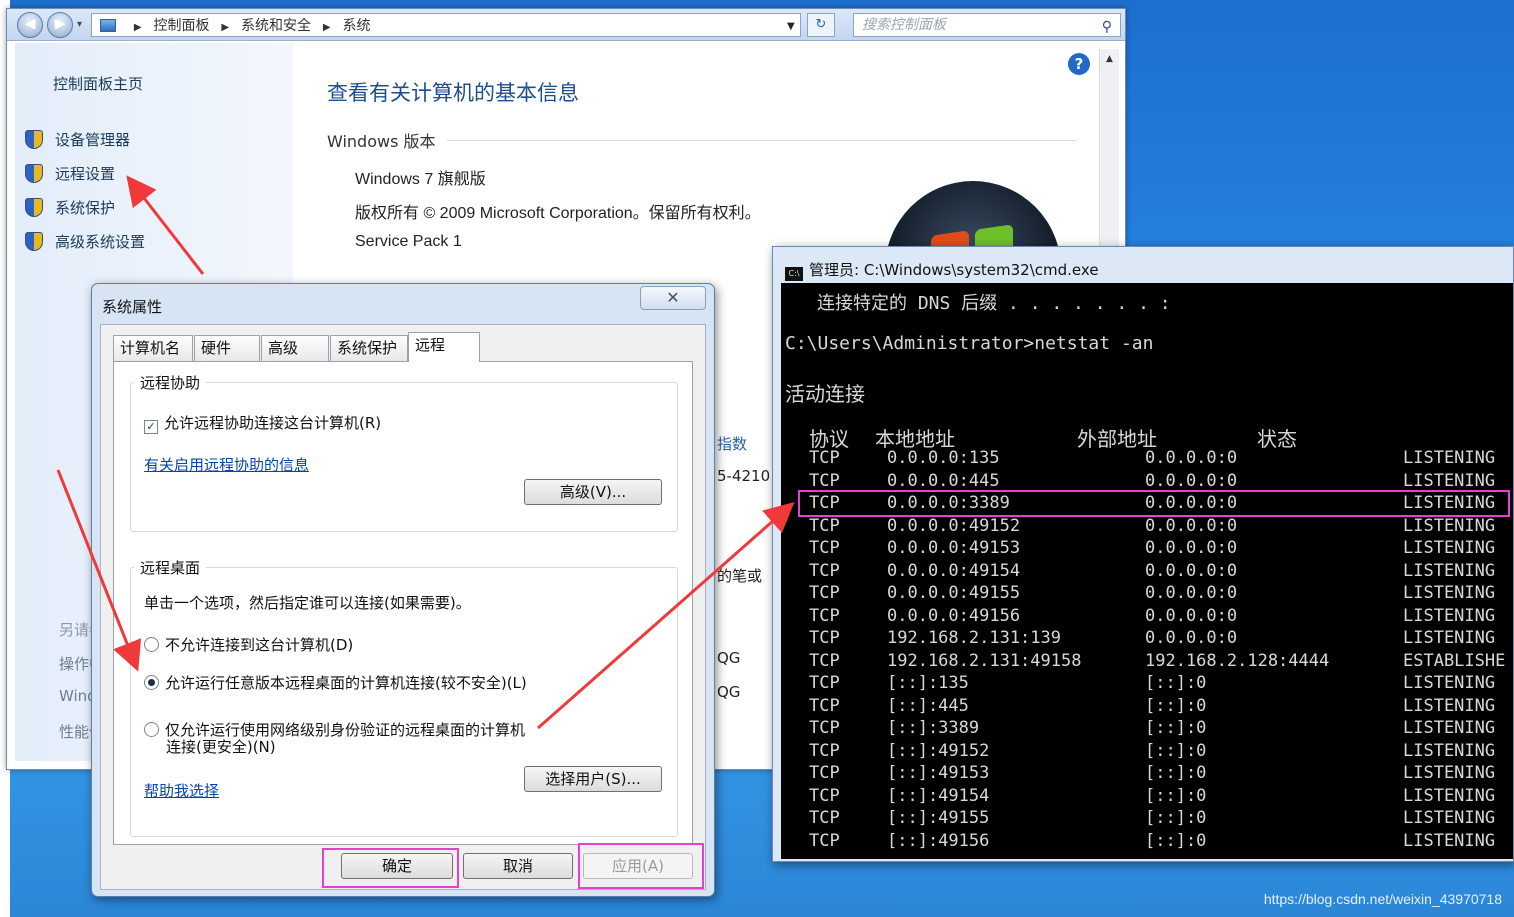  What do you see at coordinates (732, 443) in the screenshot?
I see `partial-text: 指数` at bounding box center [732, 443].